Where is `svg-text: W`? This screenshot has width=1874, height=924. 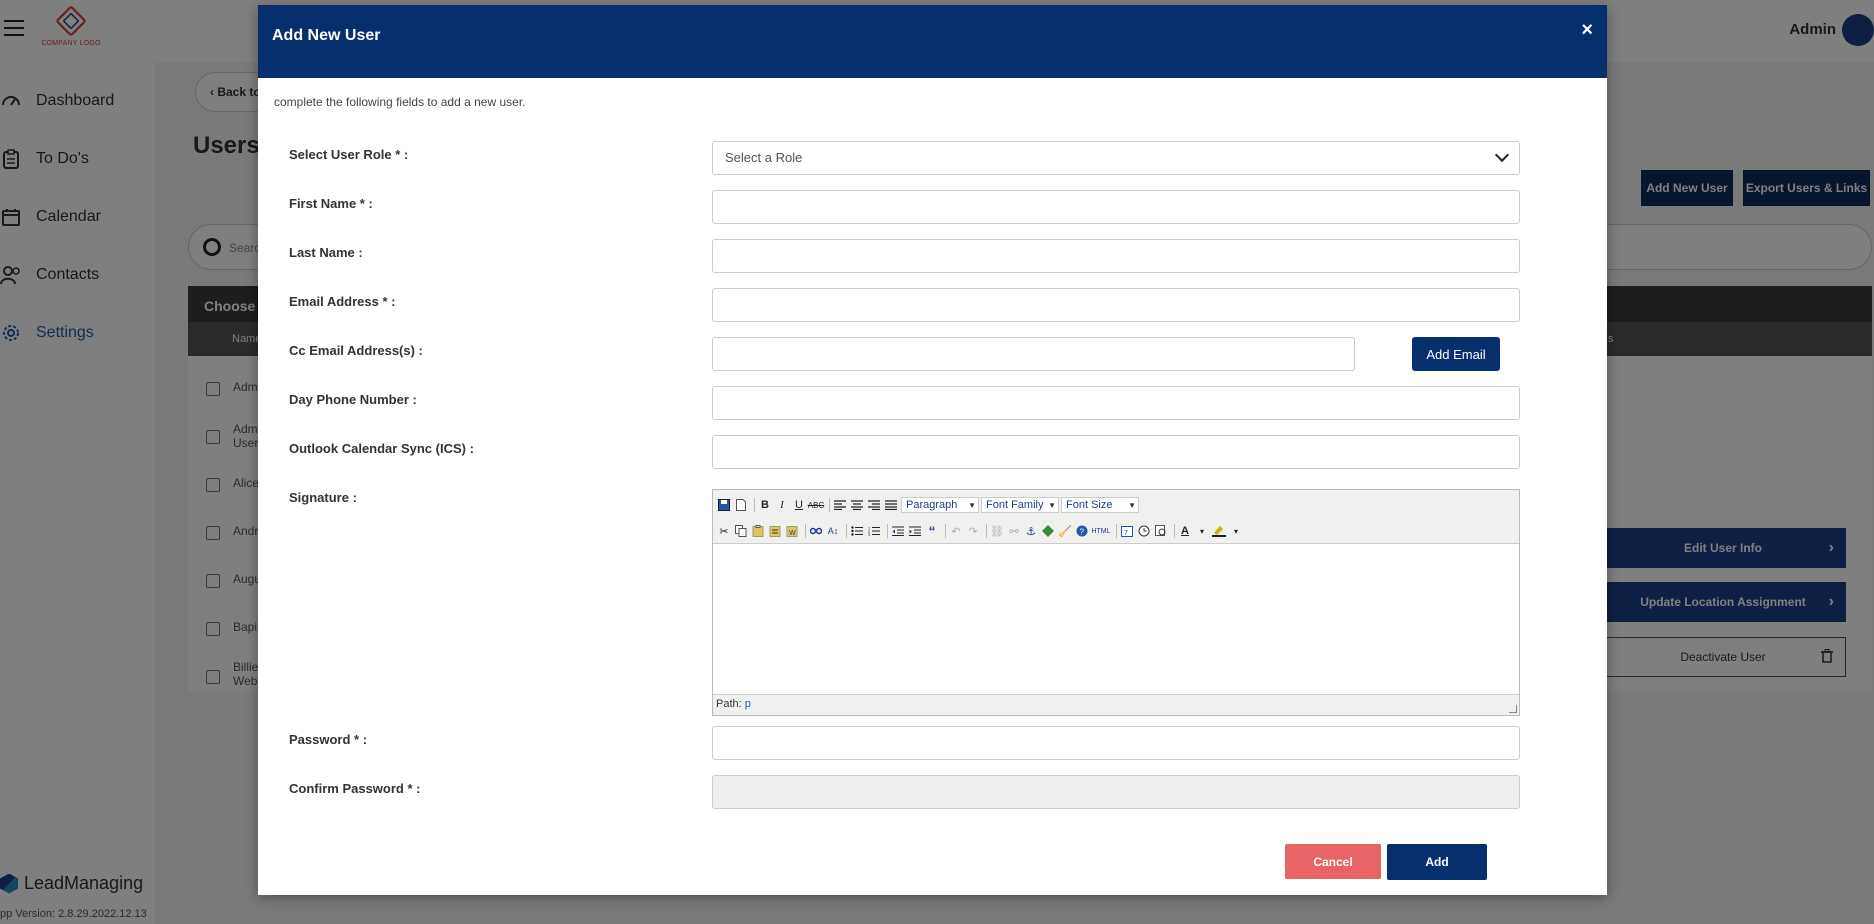 svg-text: W is located at coordinates (792, 533).